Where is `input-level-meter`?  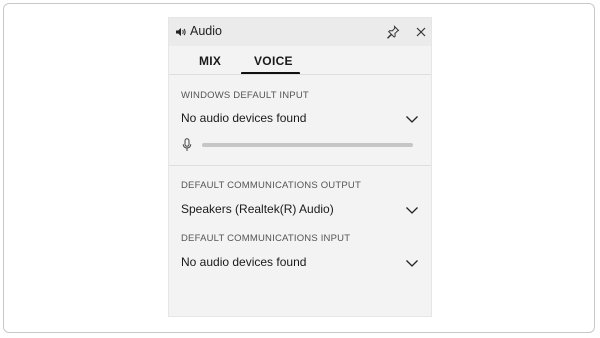 input-level-meter is located at coordinates (307, 145).